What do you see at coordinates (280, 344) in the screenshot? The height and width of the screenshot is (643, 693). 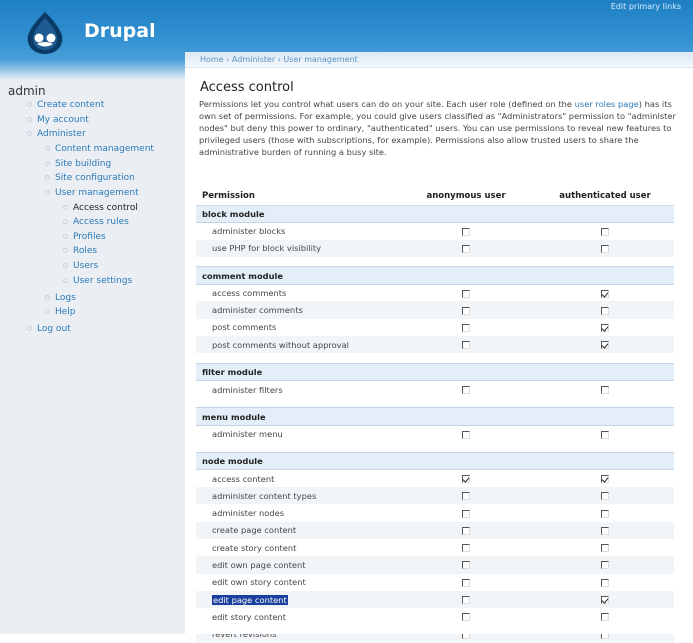 I see `permission-label: post comments without approval` at bounding box center [280, 344].